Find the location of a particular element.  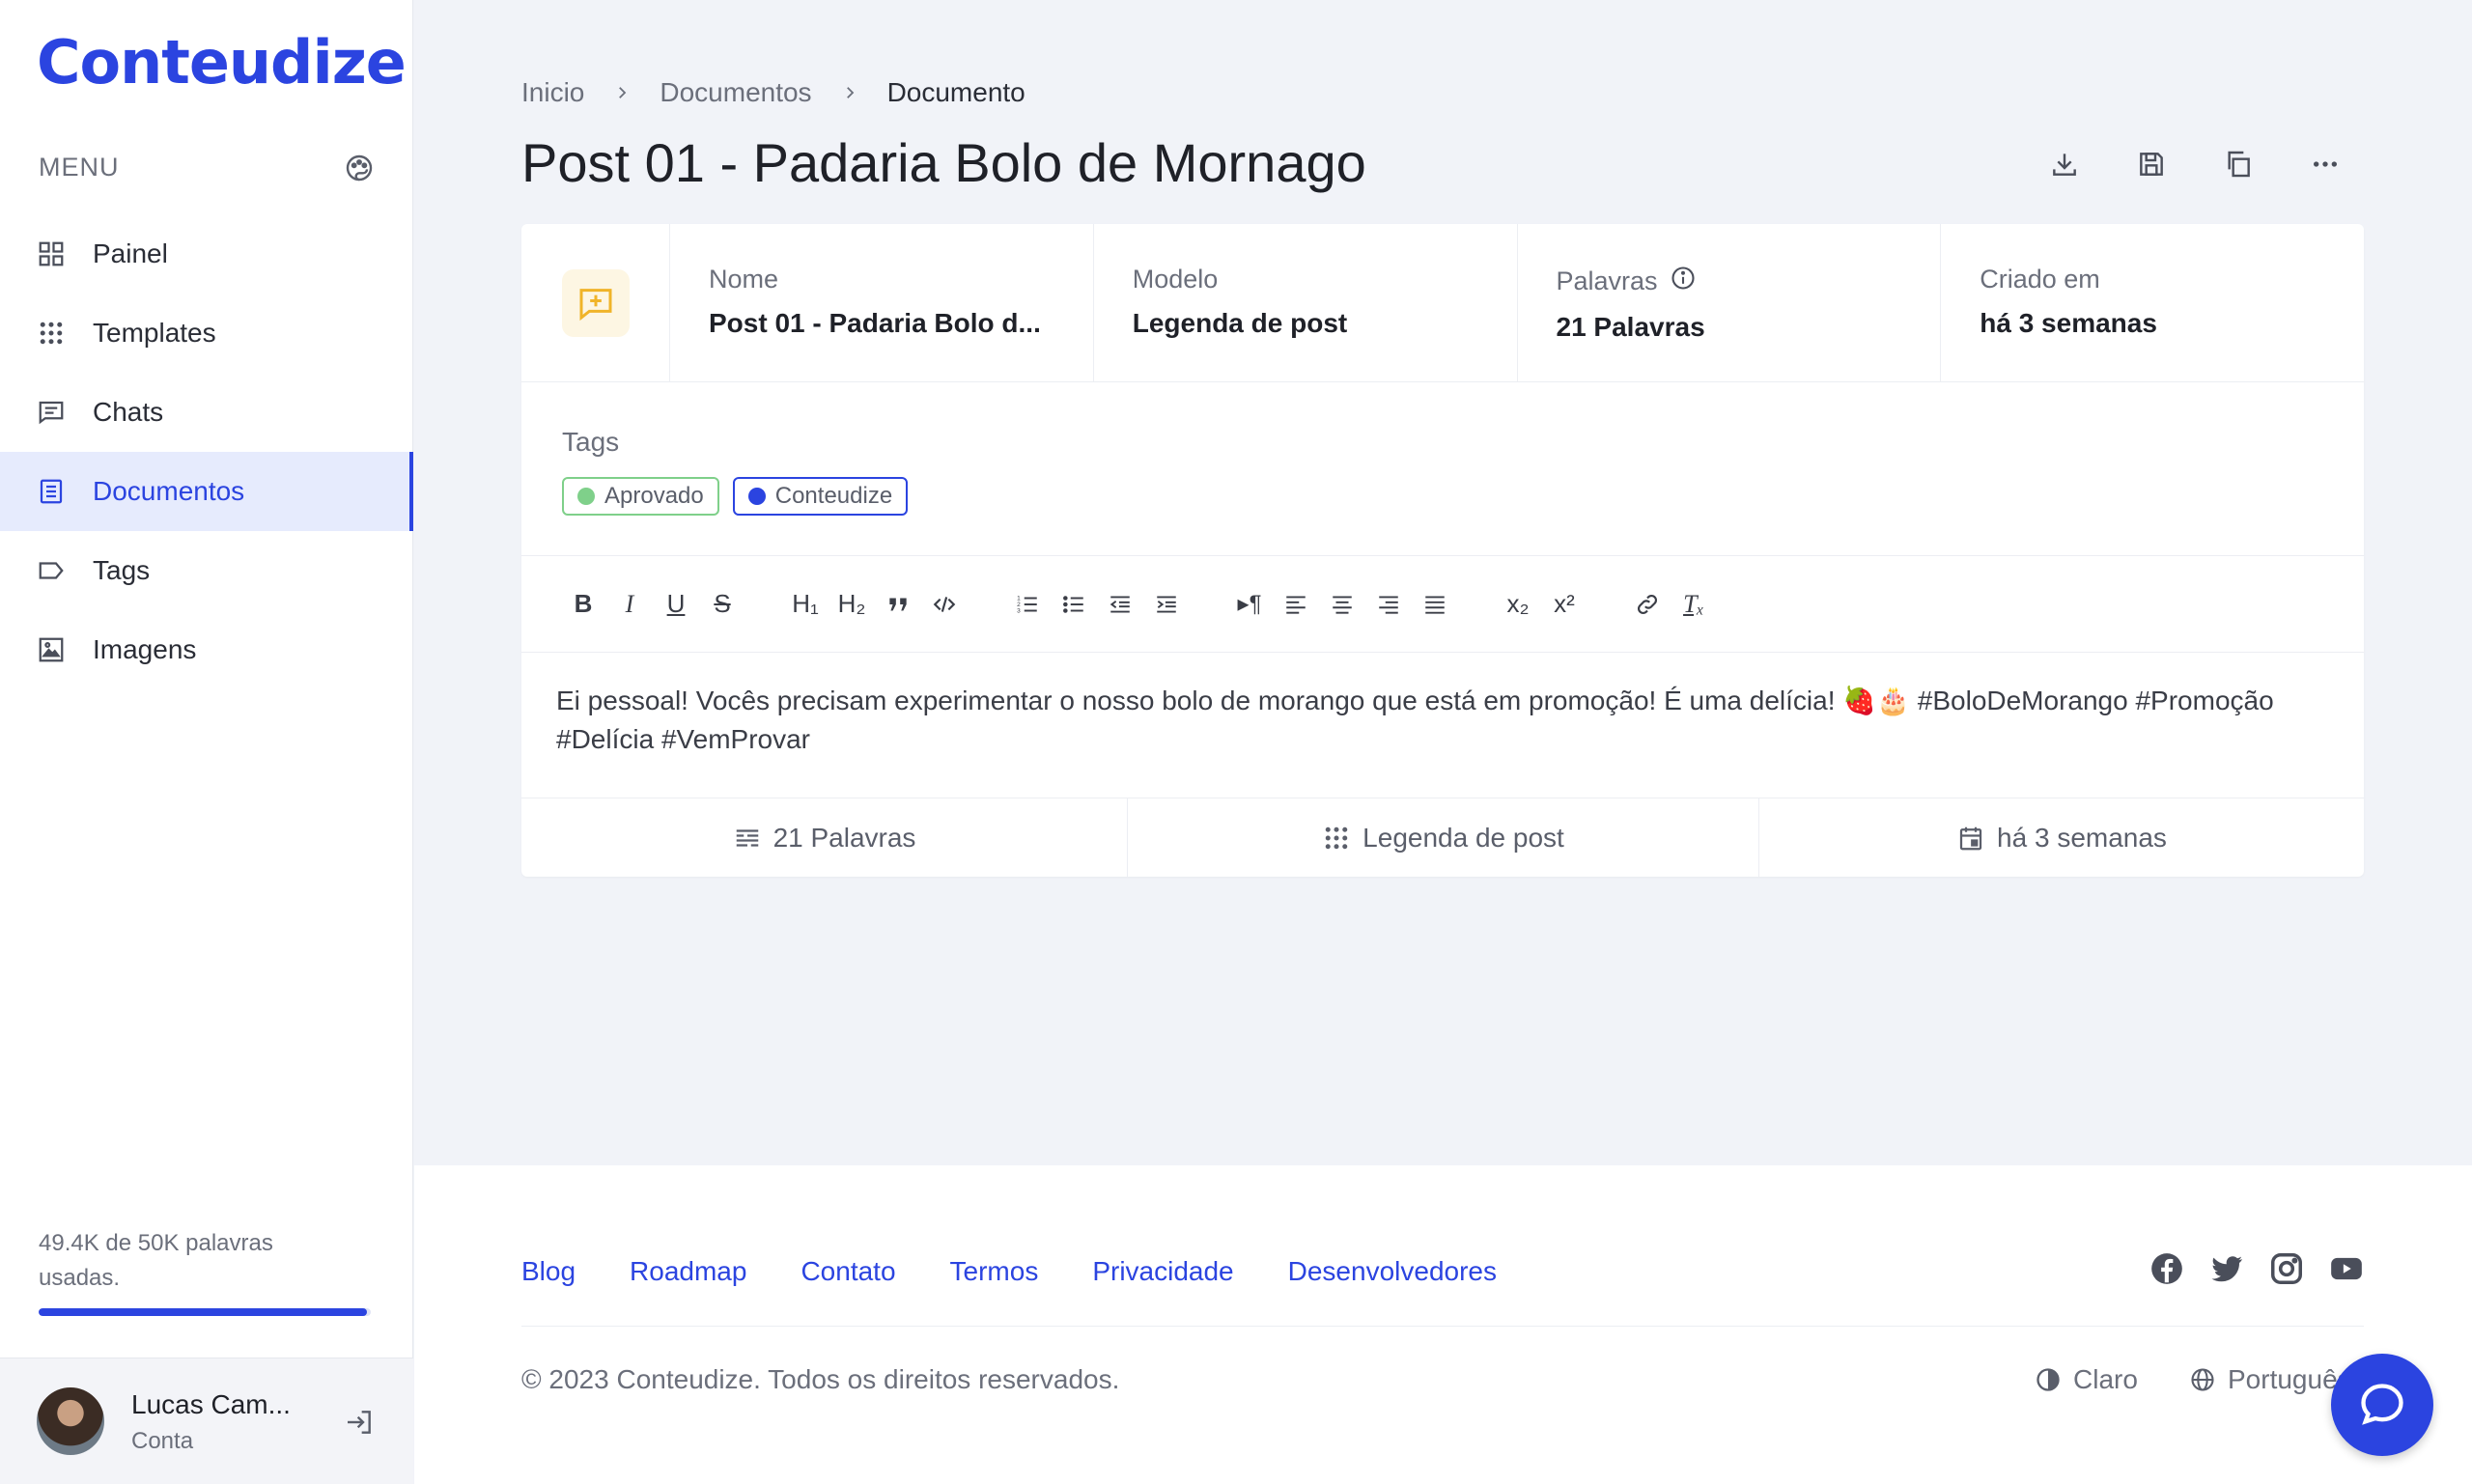

usage-progress-fill is located at coordinates (203, 1312).